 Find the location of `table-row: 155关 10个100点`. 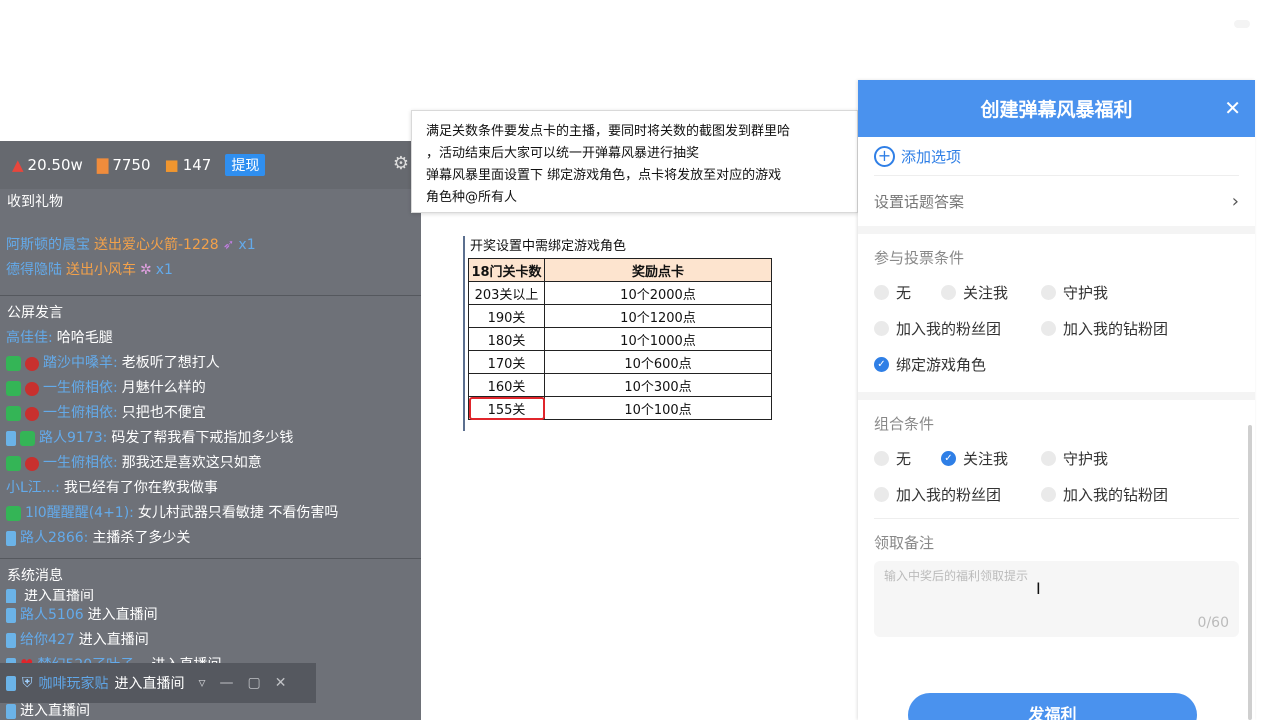

table-row: 155关 10个100点 is located at coordinates (620, 408).